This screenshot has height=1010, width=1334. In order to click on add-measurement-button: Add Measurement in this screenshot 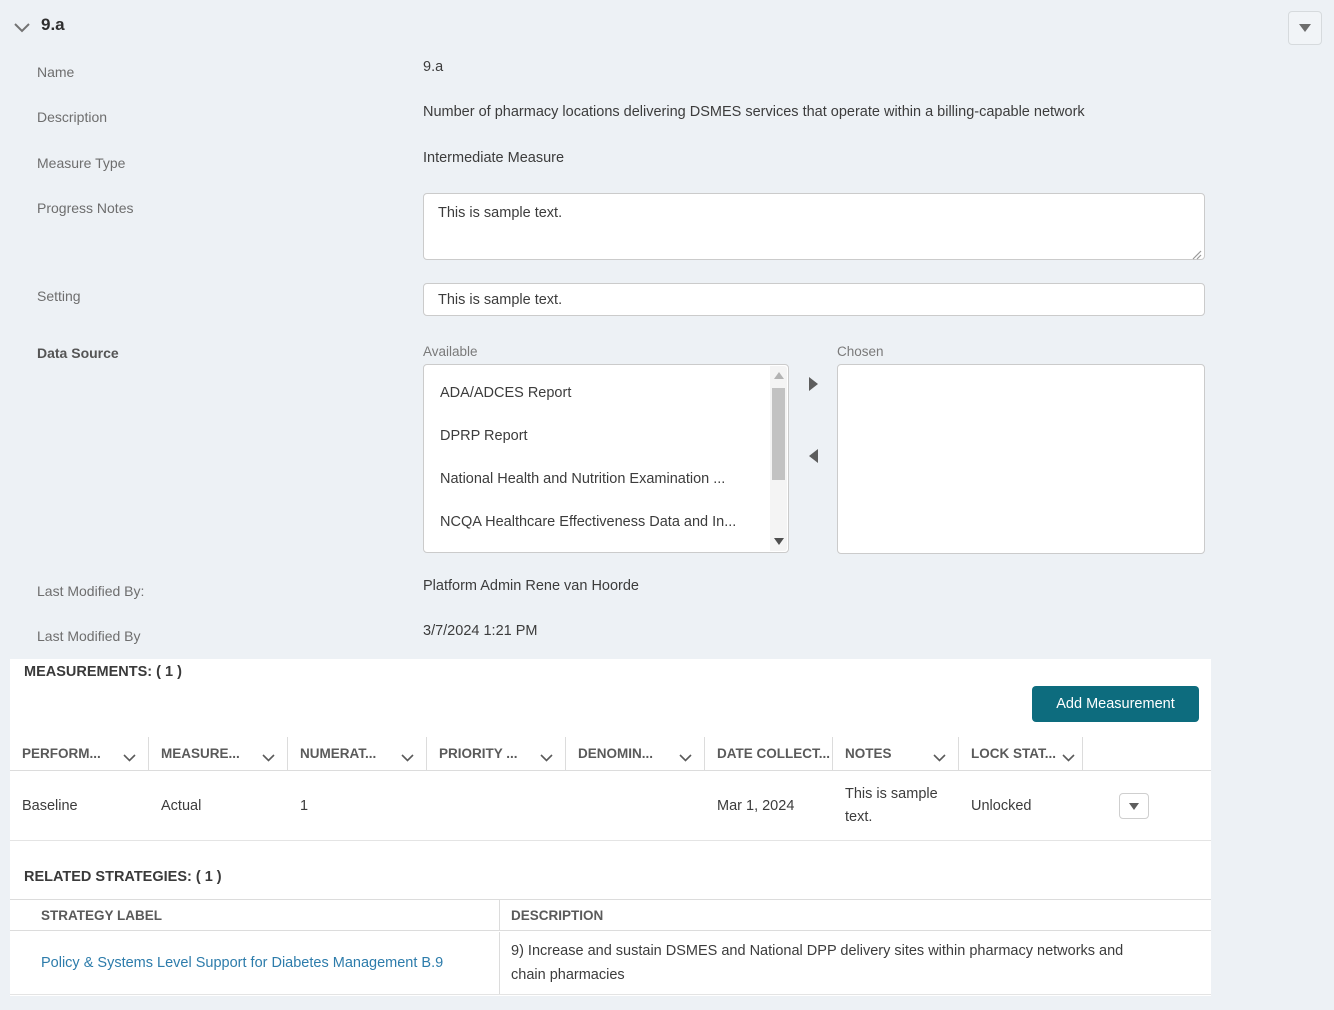, I will do `click(1115, 704)`.